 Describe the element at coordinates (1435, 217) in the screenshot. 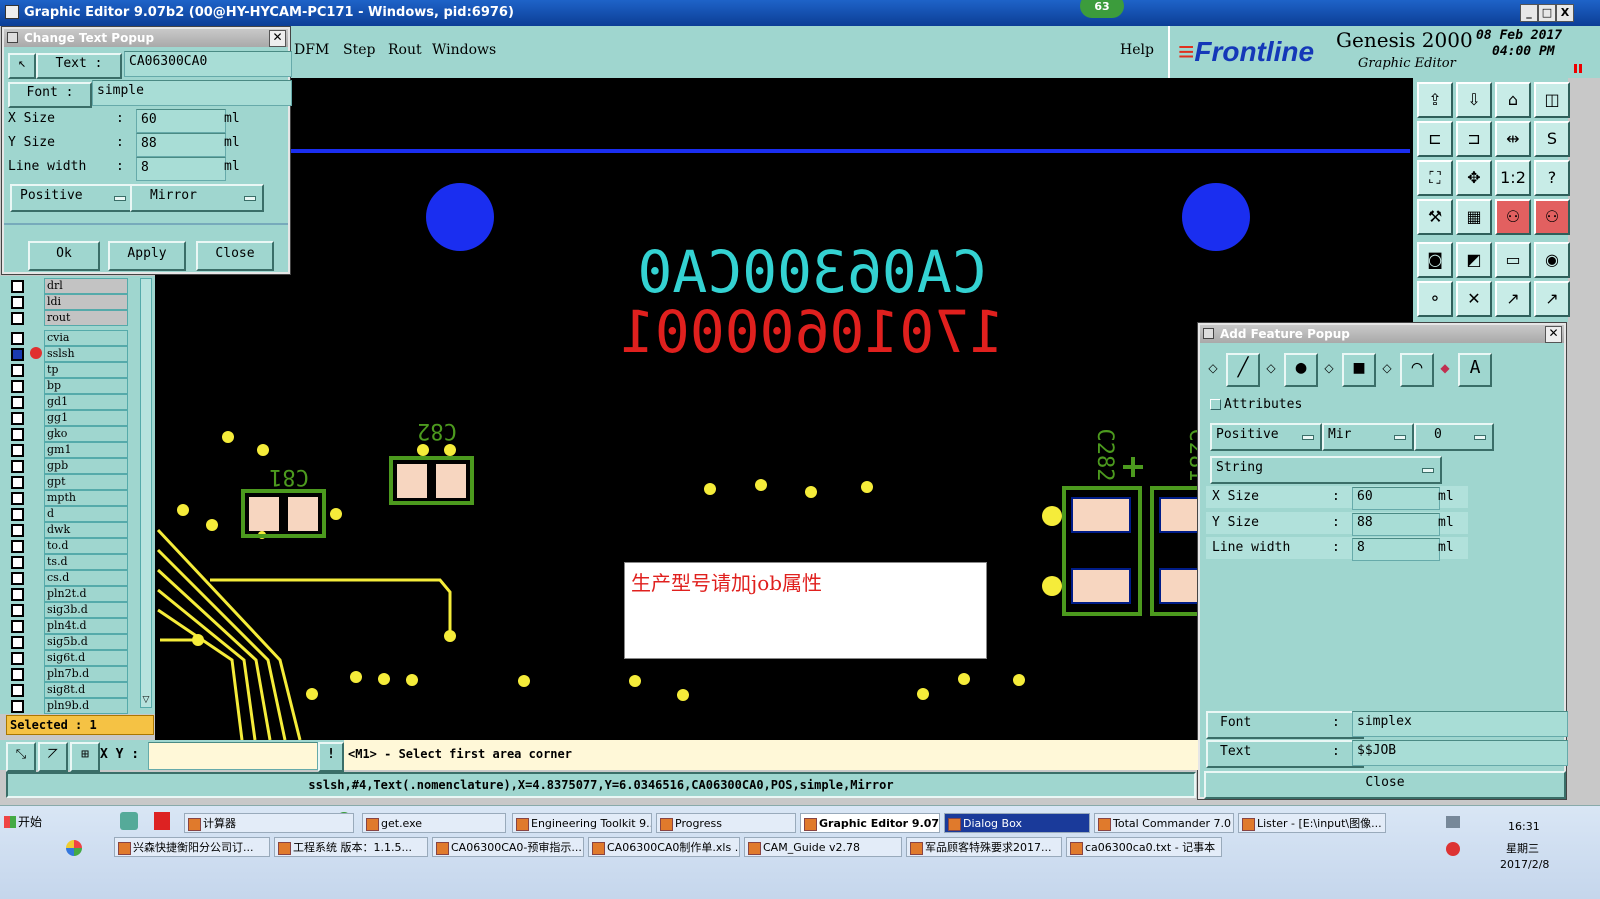

I see `tools-icon: ⚒` at that location.